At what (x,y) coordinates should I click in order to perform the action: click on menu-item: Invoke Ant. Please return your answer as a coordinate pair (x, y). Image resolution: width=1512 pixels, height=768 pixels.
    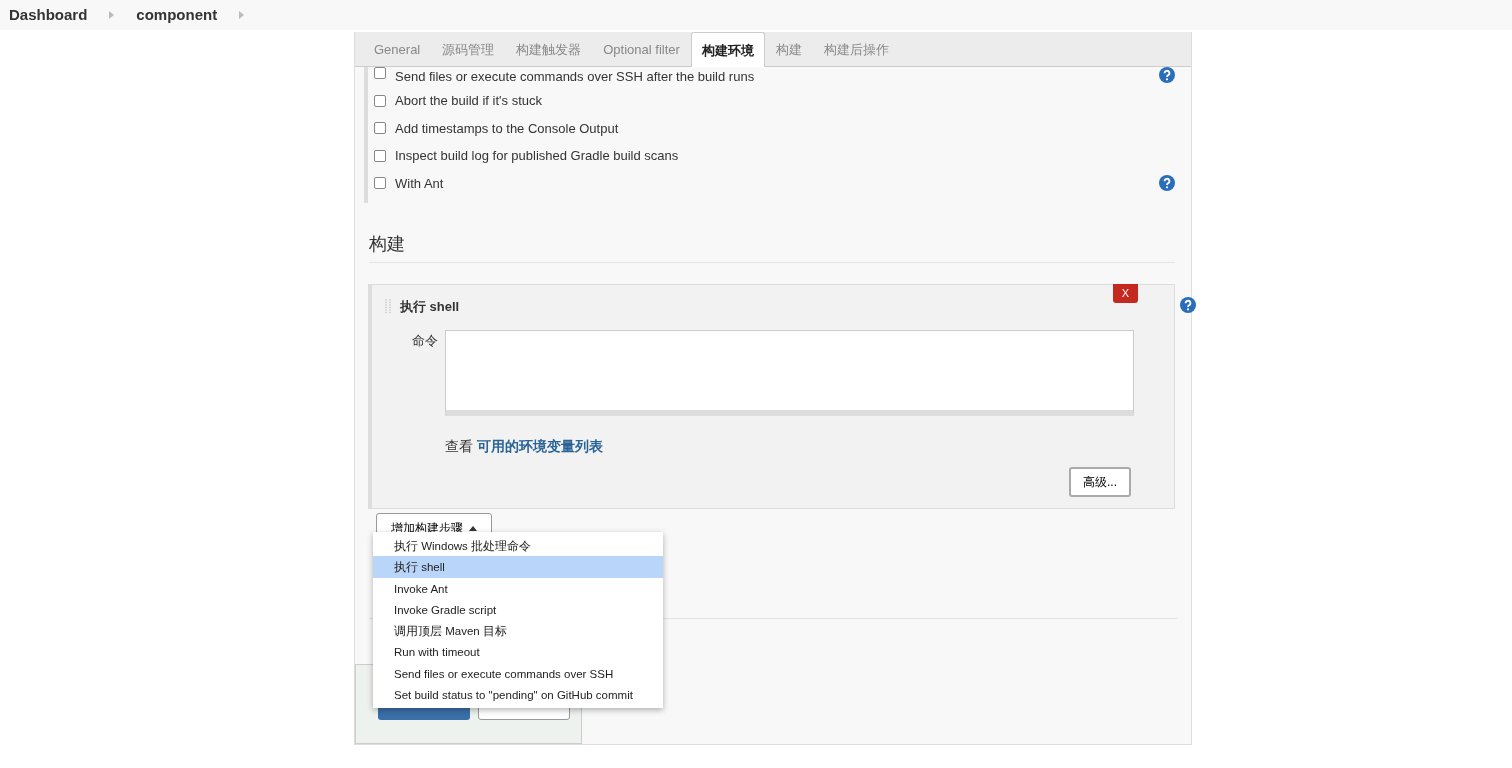
    Looking at the image, I should click on (518, 588).